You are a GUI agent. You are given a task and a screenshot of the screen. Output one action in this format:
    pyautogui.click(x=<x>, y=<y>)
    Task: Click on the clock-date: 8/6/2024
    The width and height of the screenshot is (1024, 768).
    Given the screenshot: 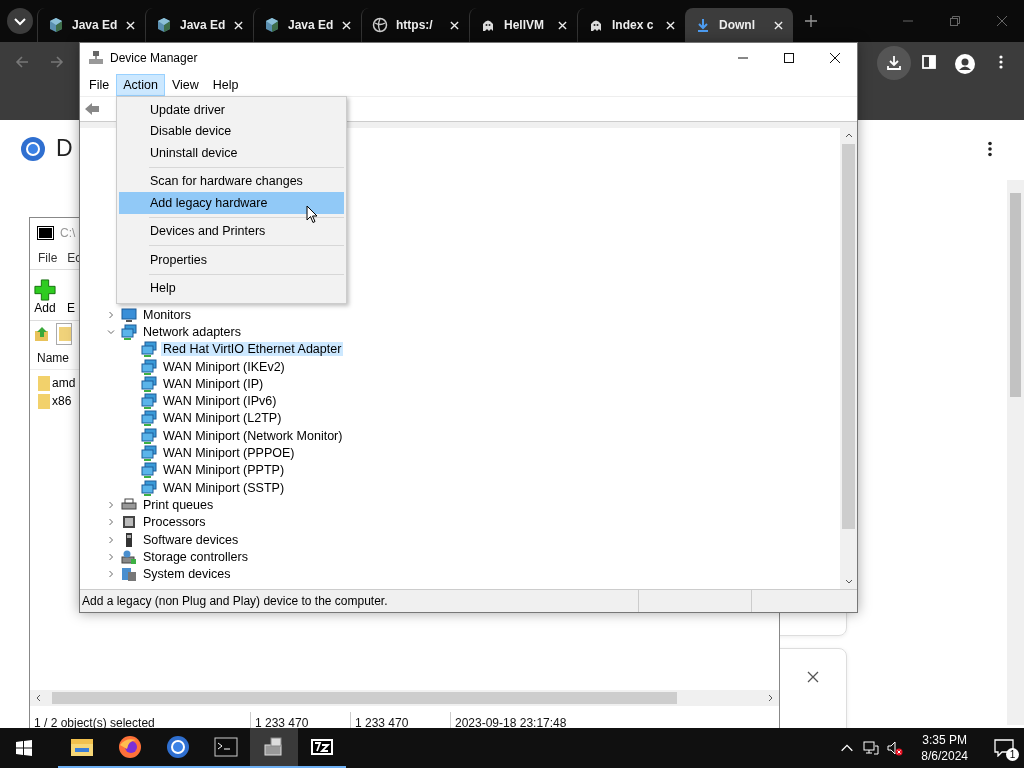 What is the action you would take?
    pyautogui.click(x=944, y=756)
    